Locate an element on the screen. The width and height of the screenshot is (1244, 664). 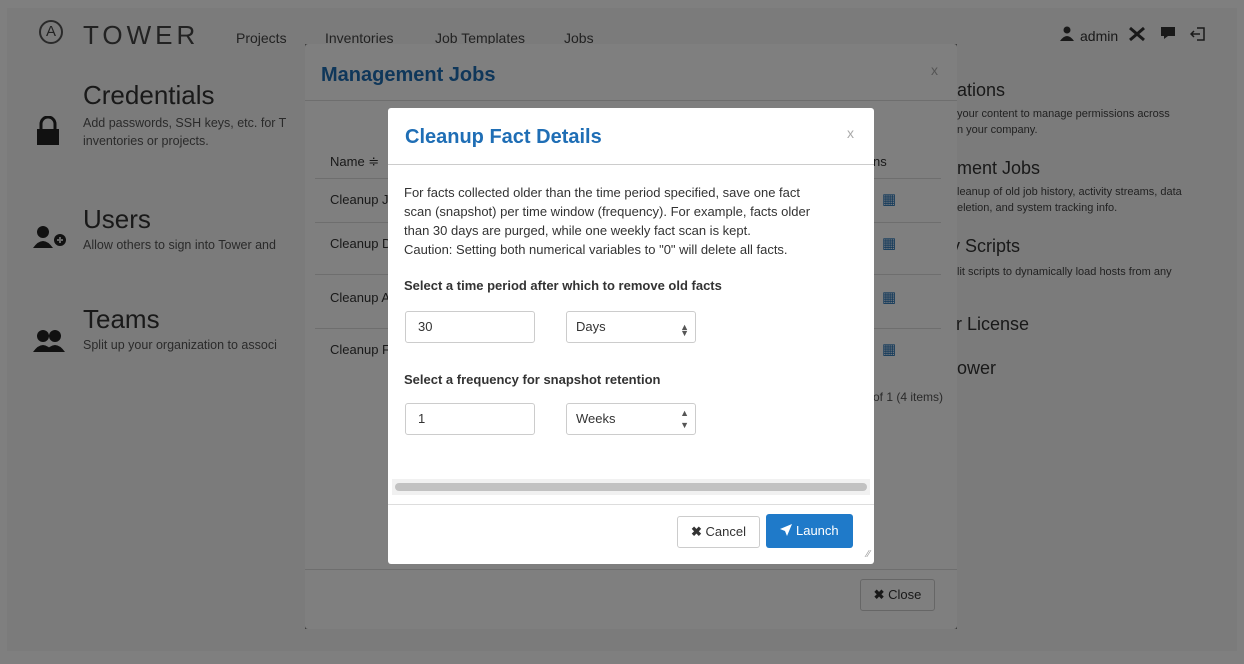
dialog-close-icon: x is located at coordinates (850, 133).